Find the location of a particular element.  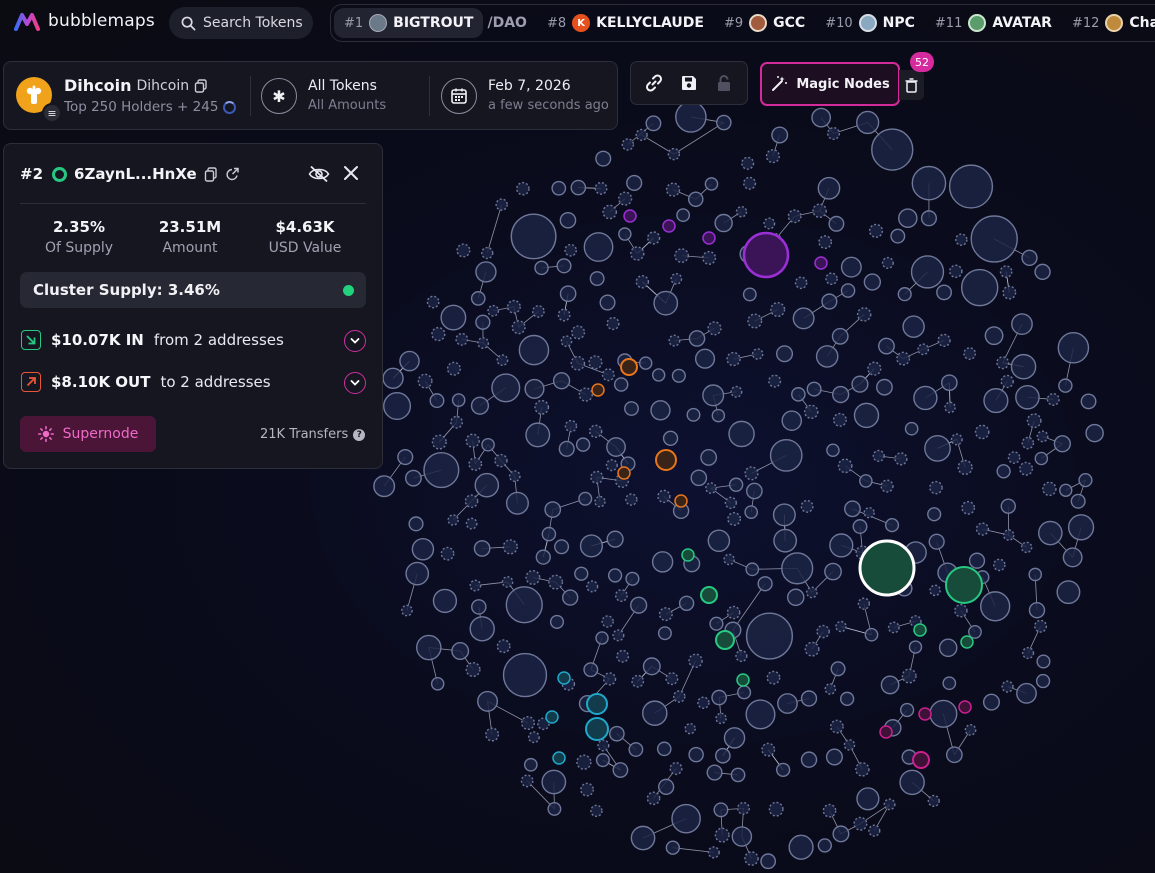

copy-icon is located at coordinates (211, 174).